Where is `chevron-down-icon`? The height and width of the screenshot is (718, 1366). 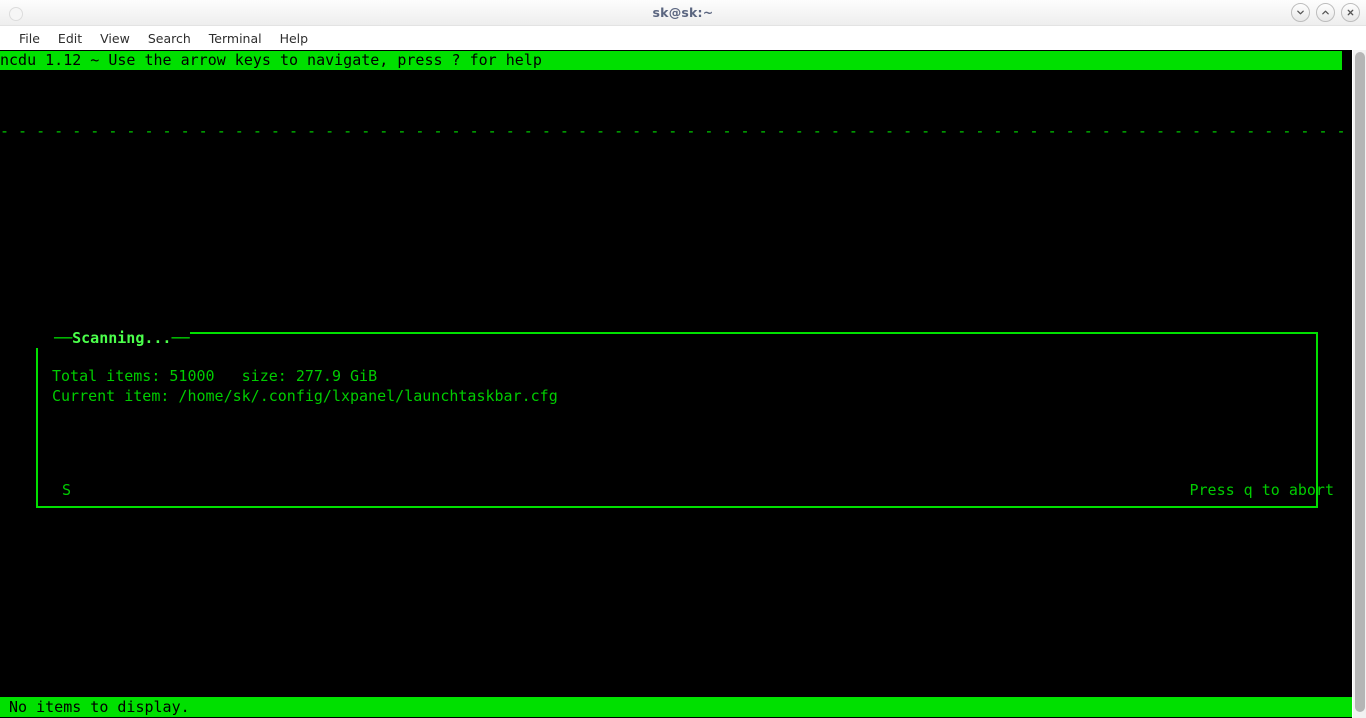
chevron-down-icon is located at coordinates (1300, 12).